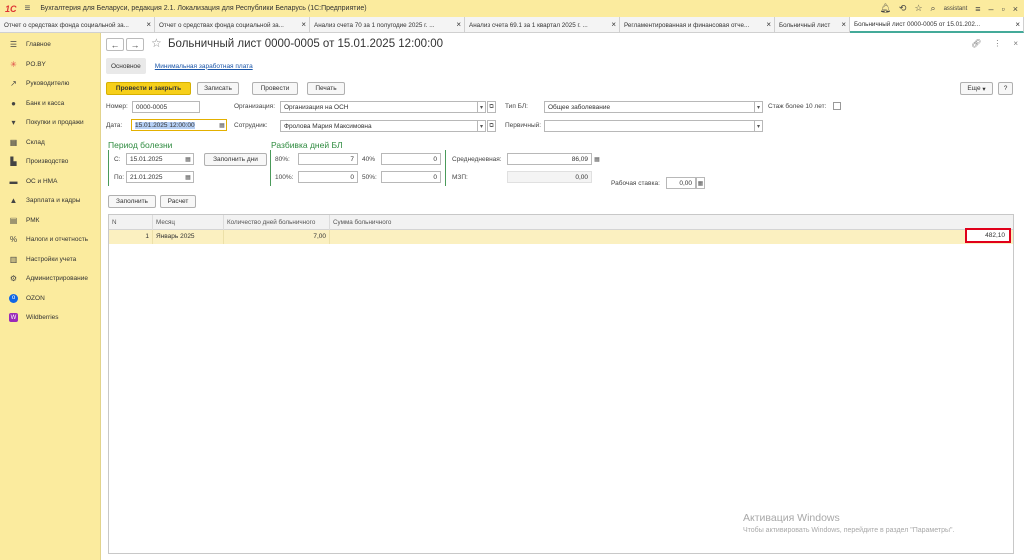 The image size is (1024, 560). Describe the element at coordinates (988, 235) in the screenshot. I see `cell-sum-highlighted: 482,10` at that location.